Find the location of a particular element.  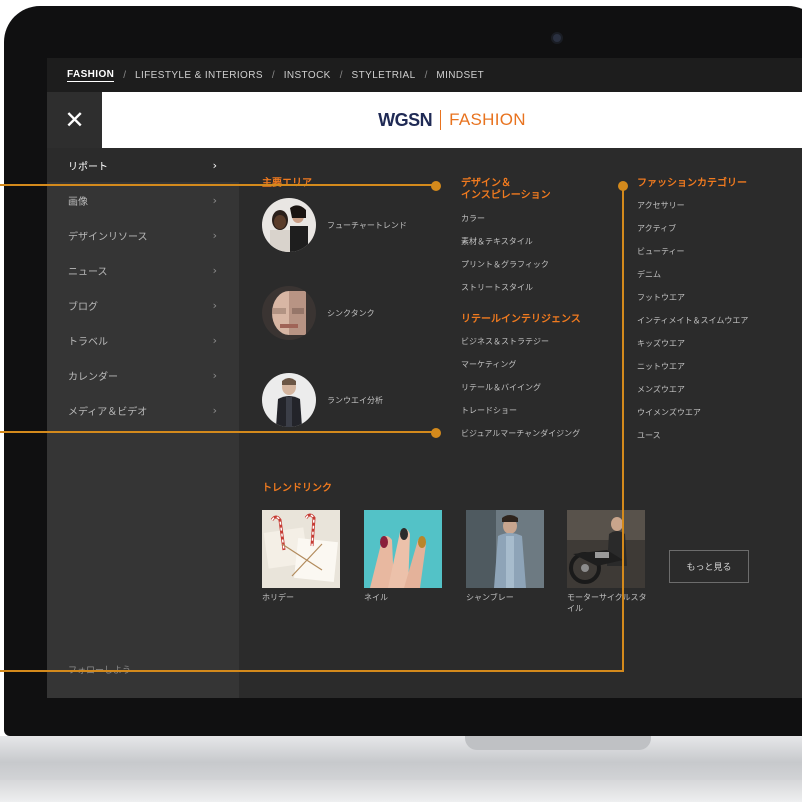

fashion-categories-heading: ファッションカテゴリー is located at coordinates (692, 183).